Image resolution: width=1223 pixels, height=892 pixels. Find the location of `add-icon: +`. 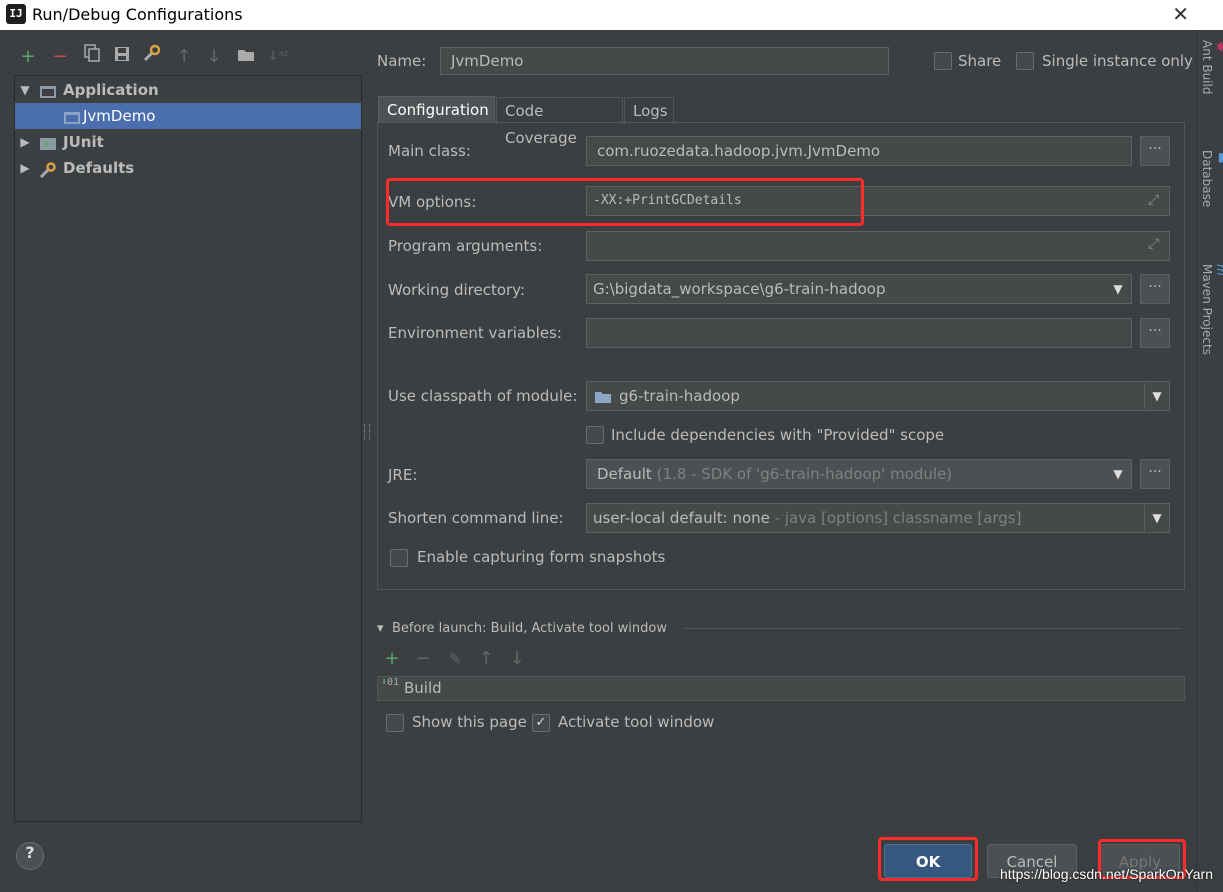

add-icon: + is located at coordinates (28, 57).